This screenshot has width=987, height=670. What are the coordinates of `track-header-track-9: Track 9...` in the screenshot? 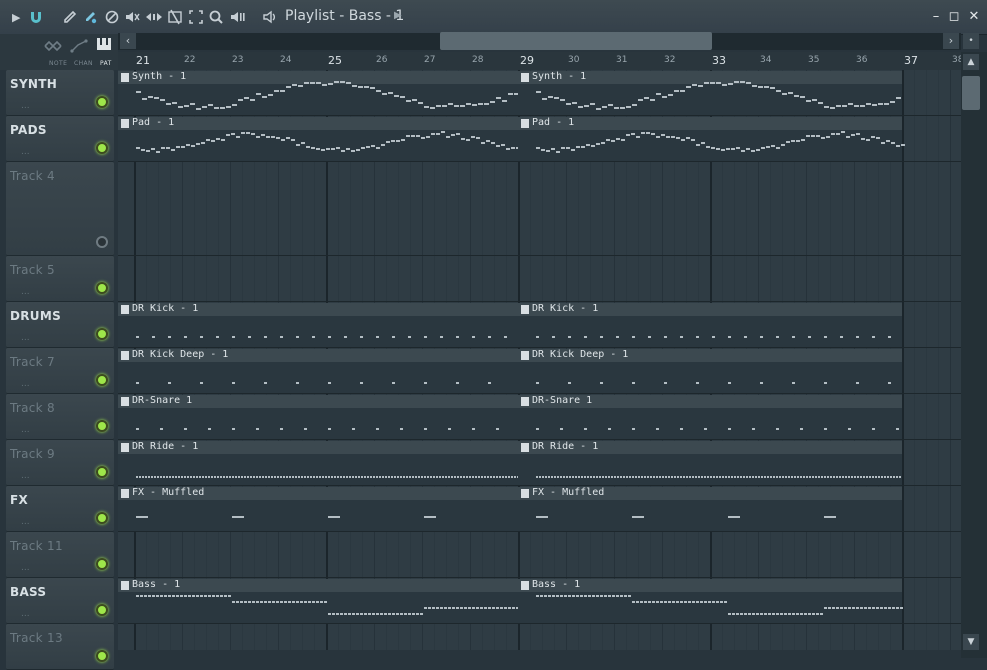 It's located at (60, 463).